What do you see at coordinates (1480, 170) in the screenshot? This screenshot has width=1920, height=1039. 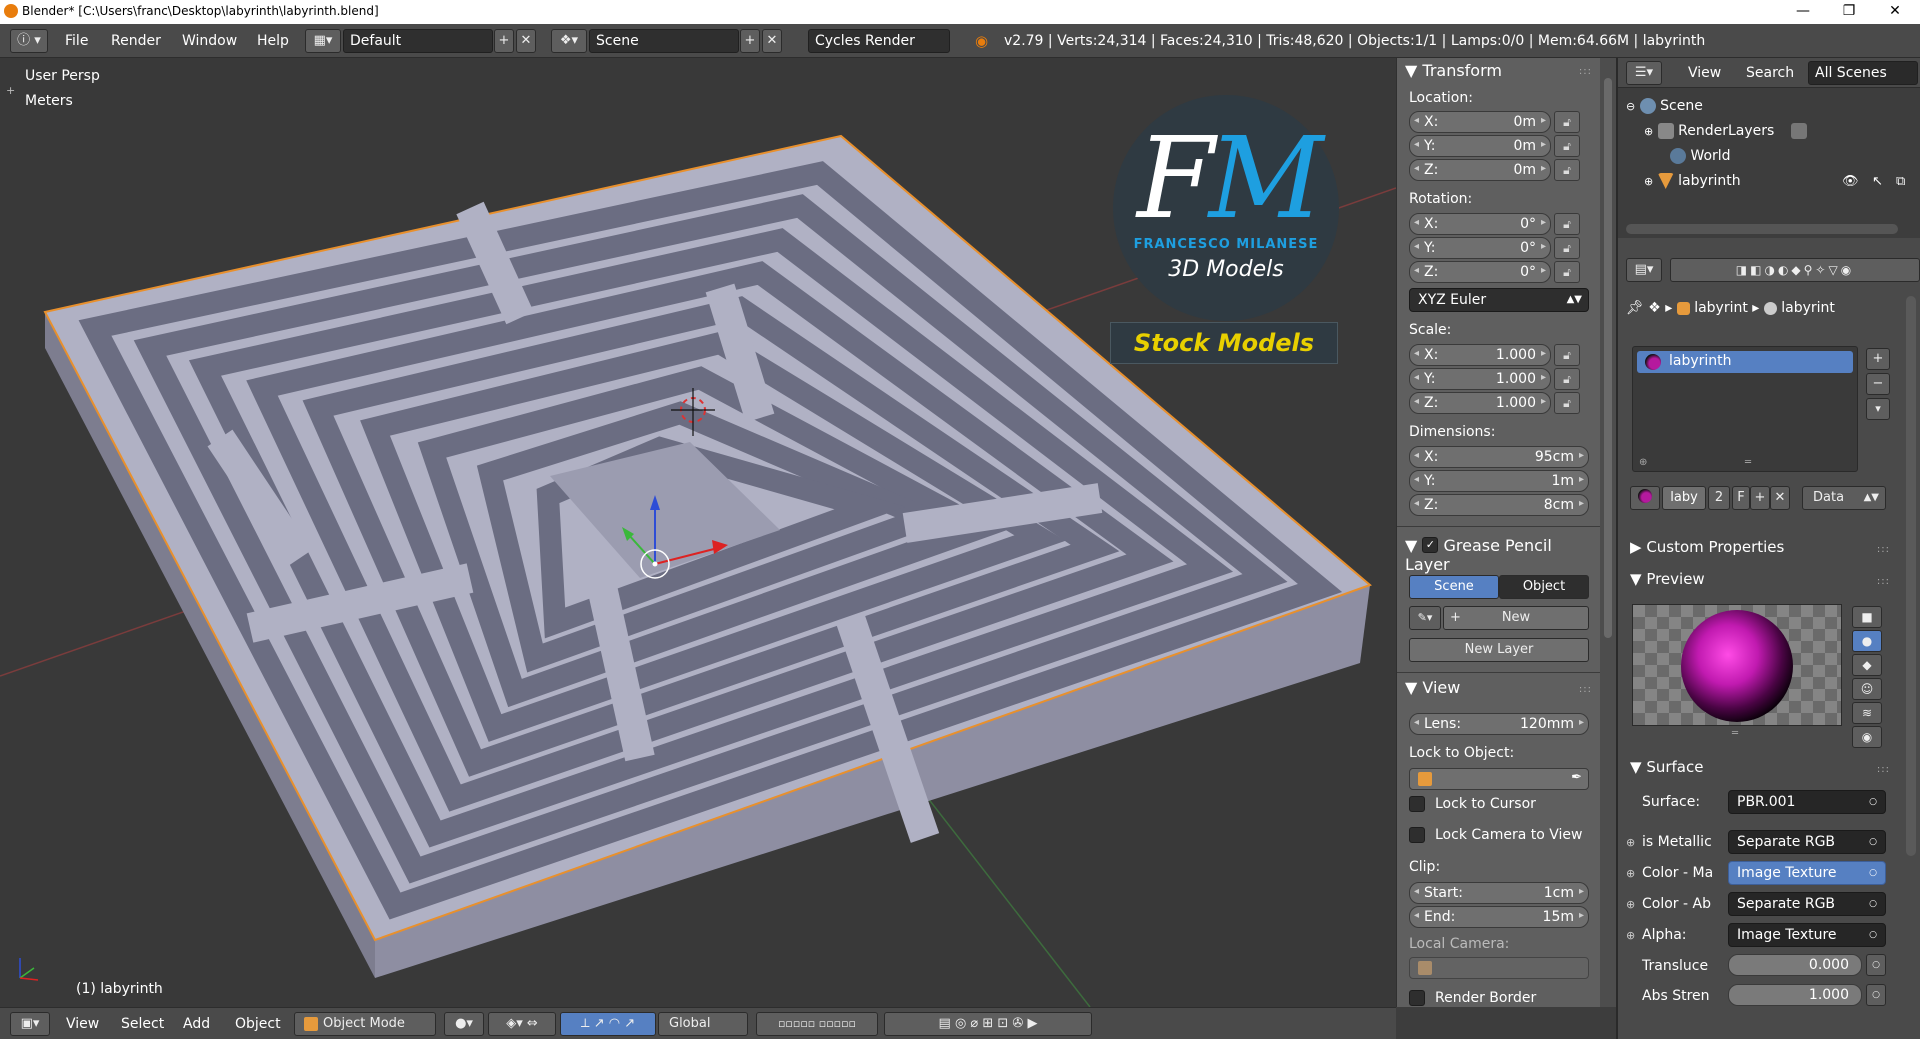 I see `location-z-field: ◂ Z: 0m ▸` at bounding box center [1480, 170].